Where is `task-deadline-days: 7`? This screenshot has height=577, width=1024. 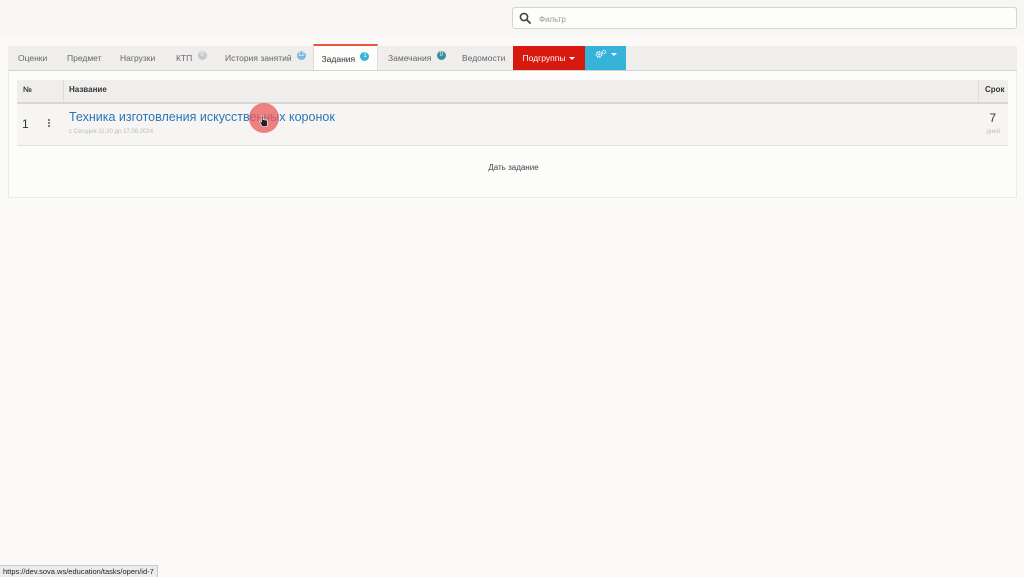
task-deadline-days: 7 is located at coordinates (992, 118).